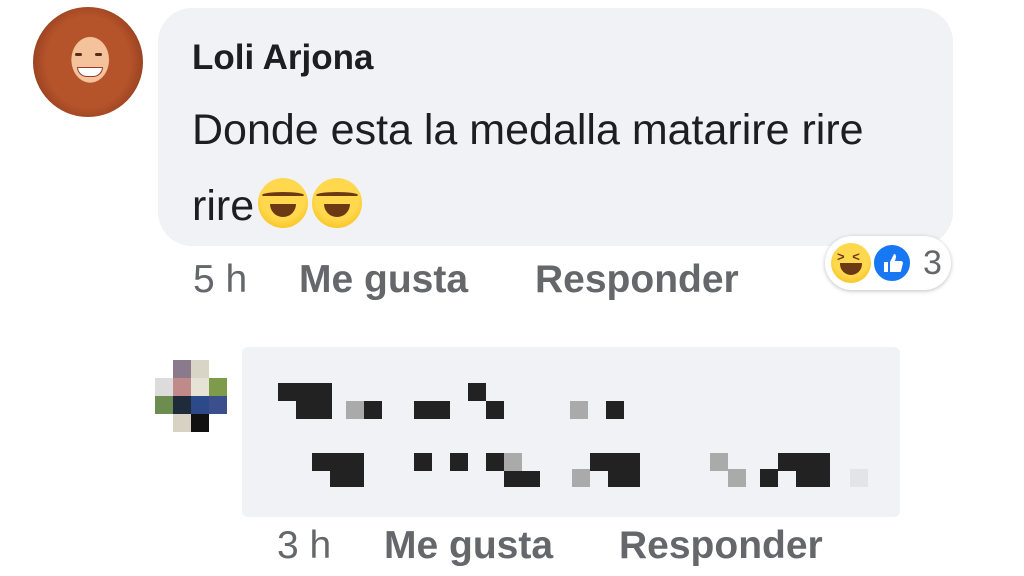 This screenshot has width=1024, height=576. What do you see at coordinates (88, 62) in the screenshot?
I see `commenter-avatar` at bounding box center [88, 62].